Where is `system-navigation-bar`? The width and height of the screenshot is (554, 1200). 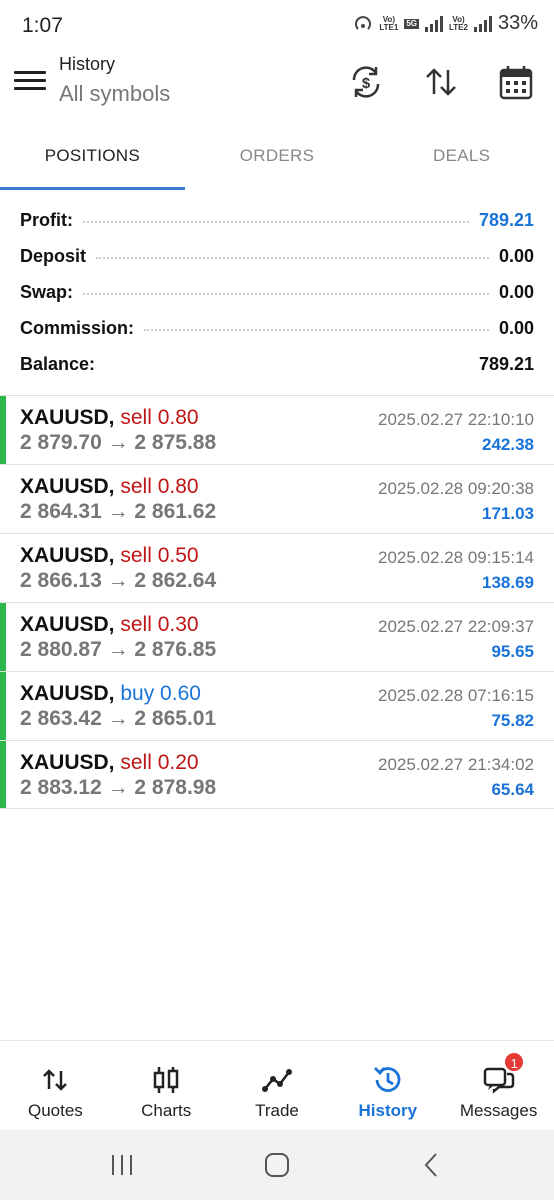 system-navigation-bar is located at coordinates (277, 1165).